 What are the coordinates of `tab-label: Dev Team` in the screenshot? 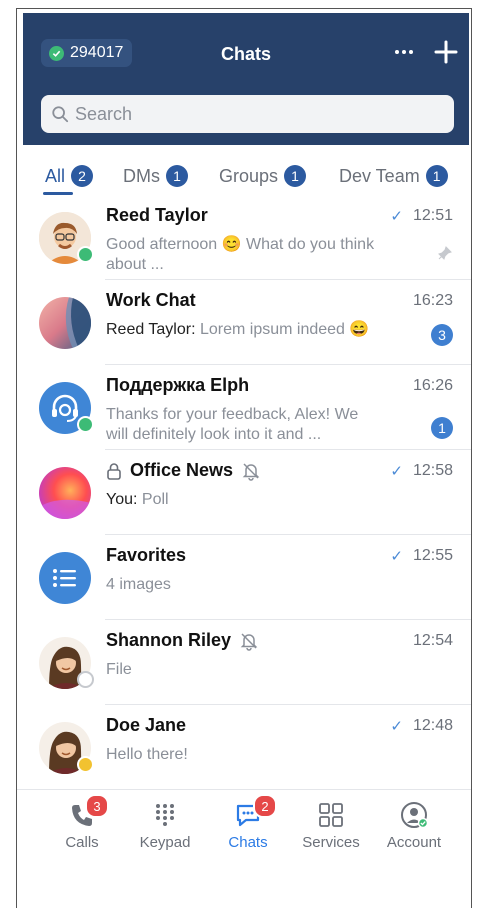 It's located at (379, 175).